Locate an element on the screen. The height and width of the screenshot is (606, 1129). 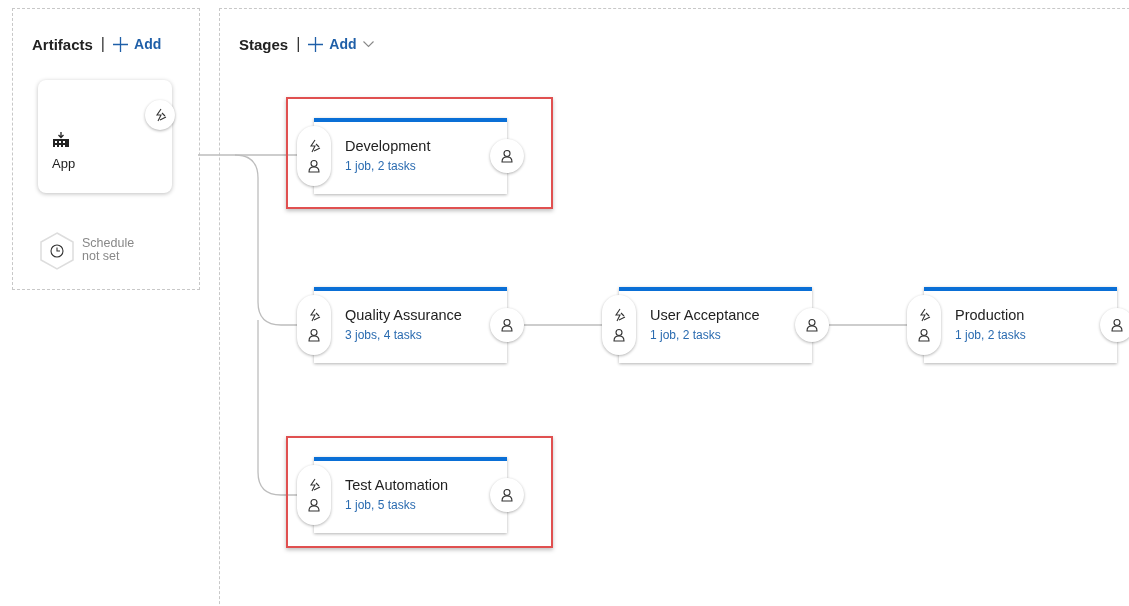
stage-name: User Acceptance is located at coordinates (705, 315).